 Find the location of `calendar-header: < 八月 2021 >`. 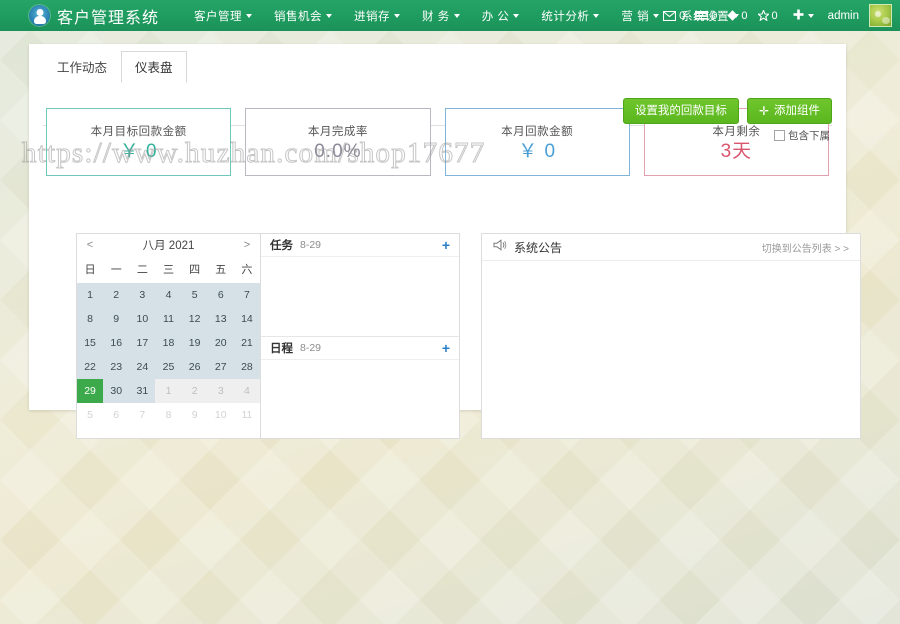

calendar-header: < 八月 2021 > is located at coordinates (168, 245).